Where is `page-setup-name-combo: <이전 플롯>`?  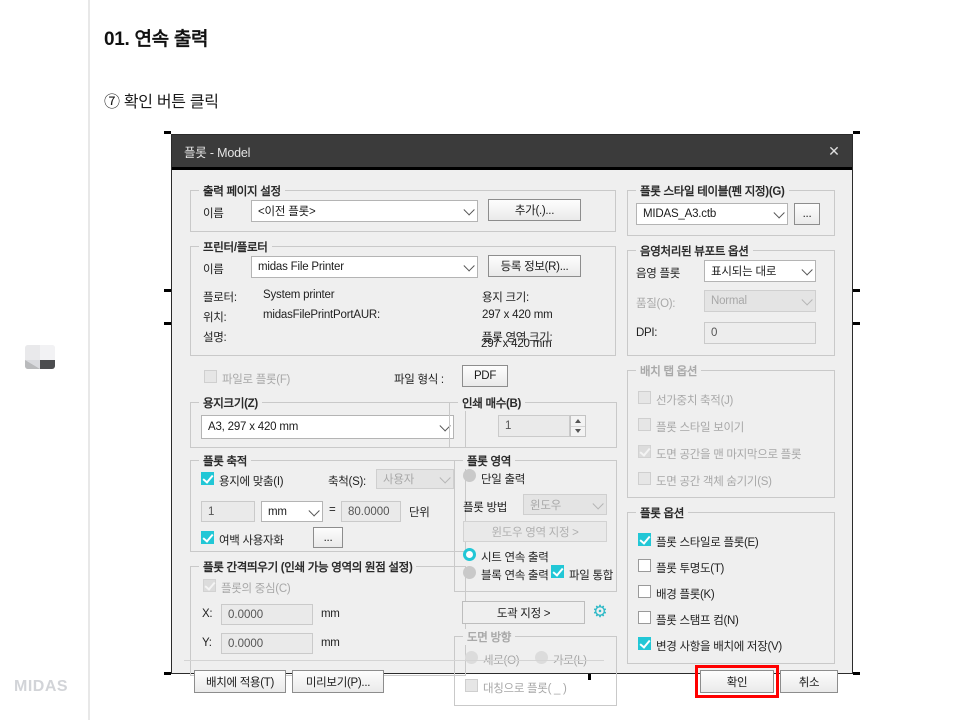 page-setup-name-combo: <이전 플롯> is located at coordinates (364, 211).